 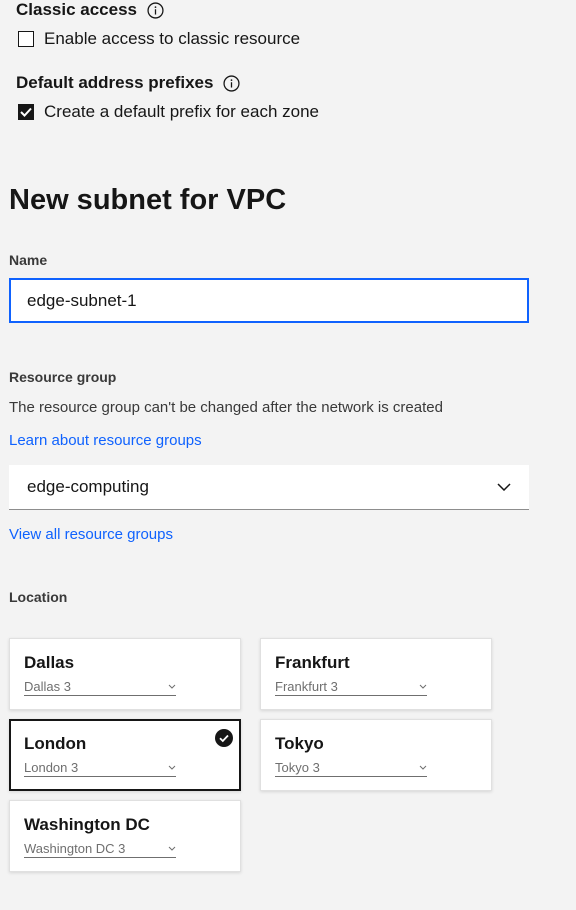 I want to click on classic-access-checkbox, so click(x=26, y=39).